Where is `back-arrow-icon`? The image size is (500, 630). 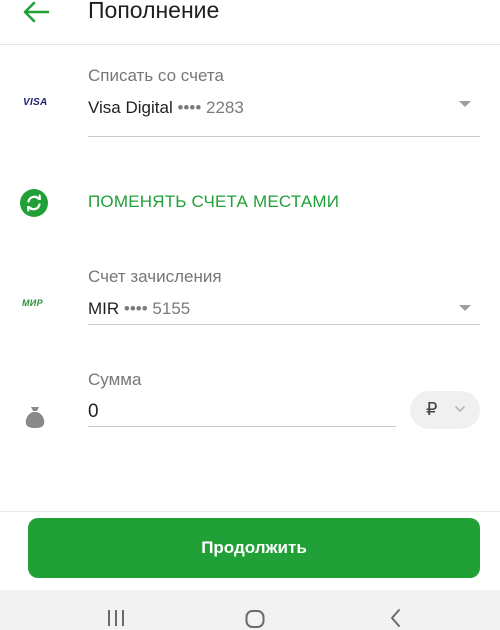 back-arrow-icon is located at coordinates (36, 13).